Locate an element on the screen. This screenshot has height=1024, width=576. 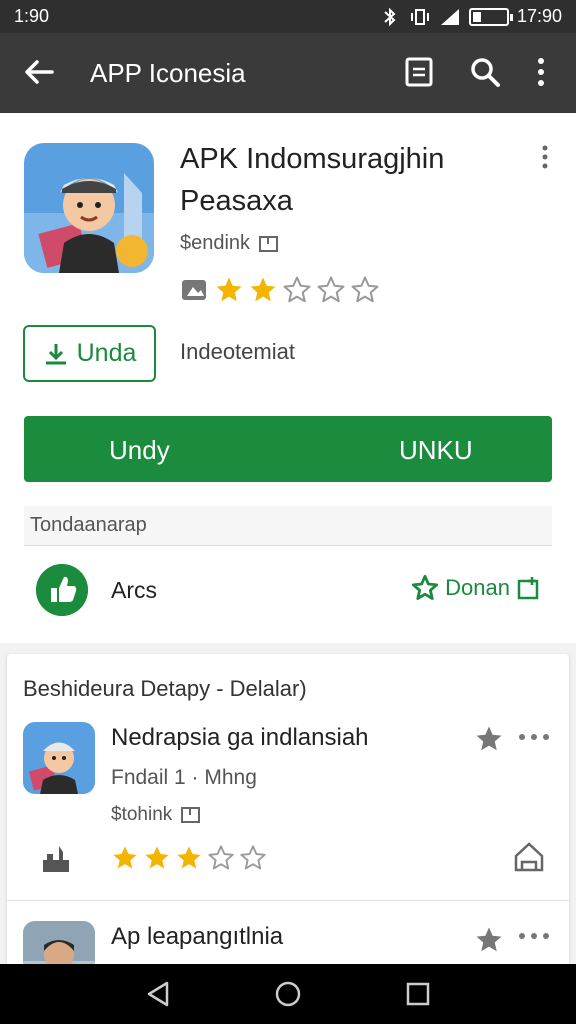
app-rating is located at coordinates (280, 290).